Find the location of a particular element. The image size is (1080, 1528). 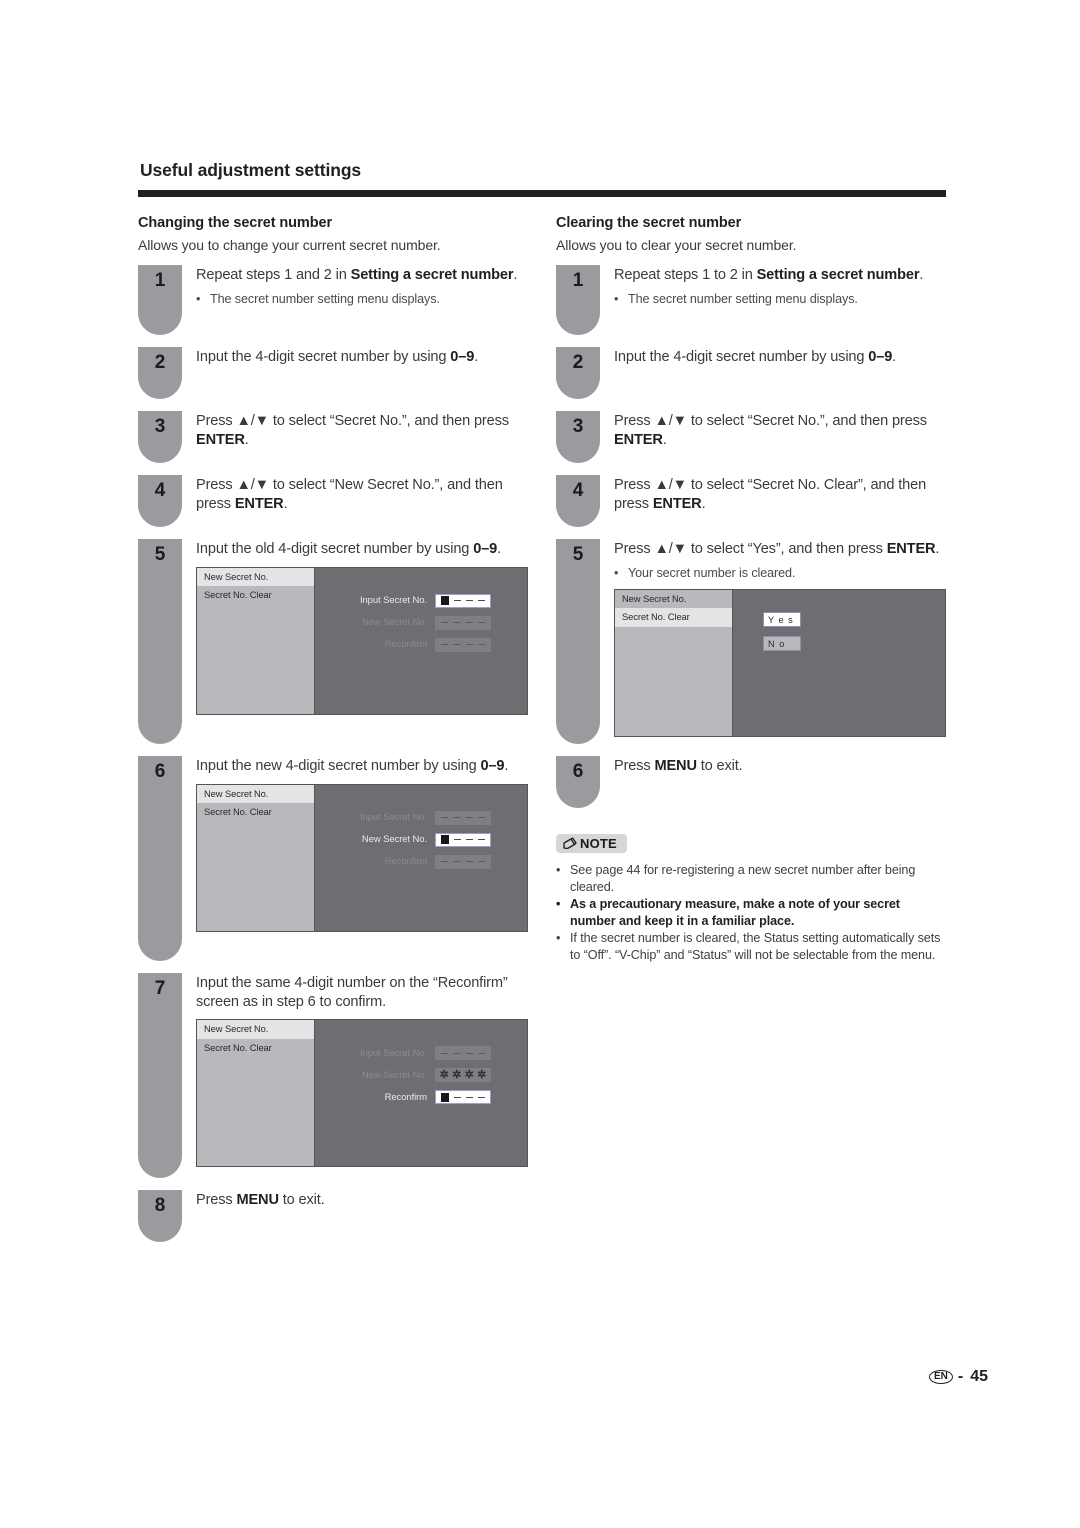

page-title: Useful adjustment settings is located at coordinates (251, 170).